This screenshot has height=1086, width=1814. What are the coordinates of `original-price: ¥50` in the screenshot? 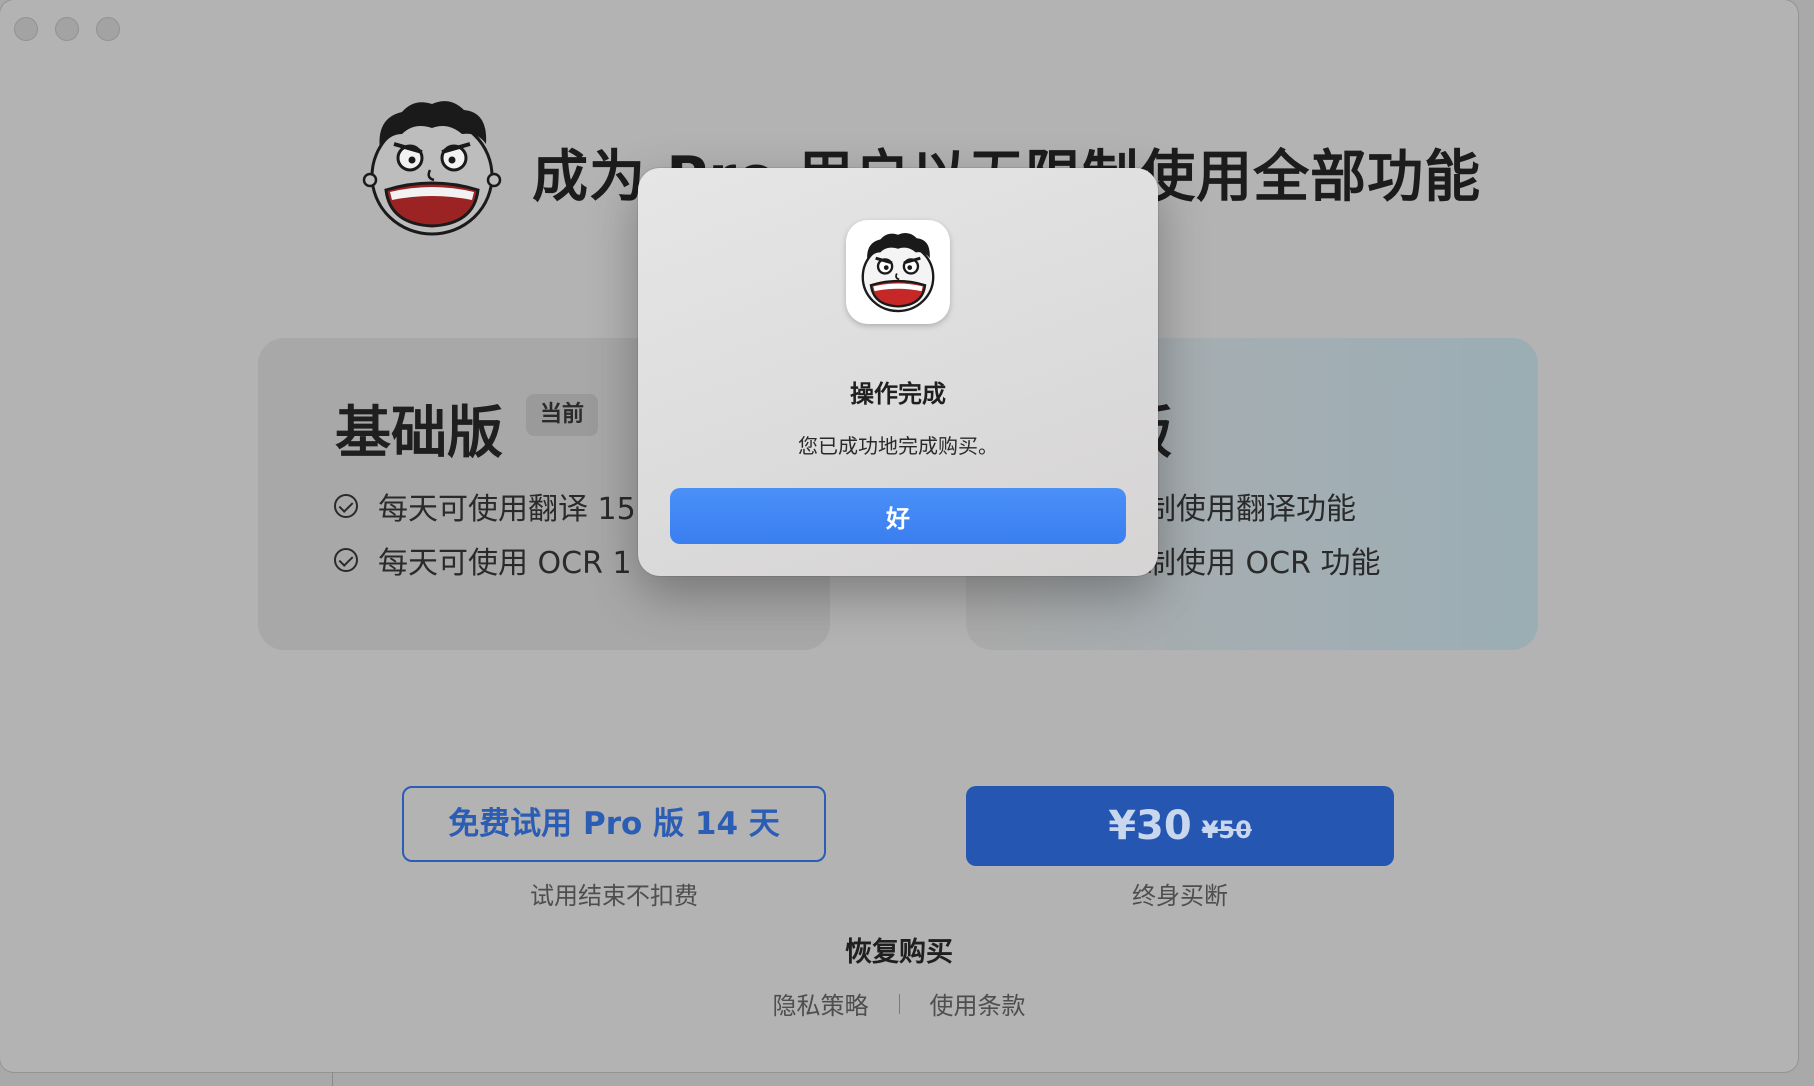 It's located at (1226, 830).